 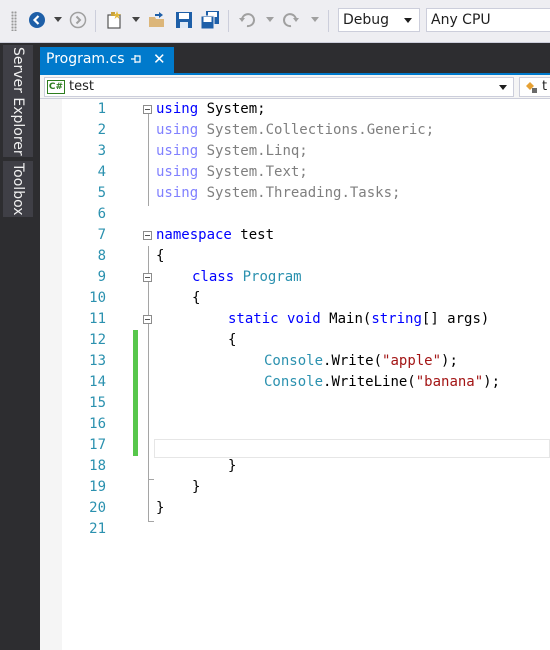 I want to click on side-tool-panel: Server Explorer Toolbox, so click(x=20, y=346).